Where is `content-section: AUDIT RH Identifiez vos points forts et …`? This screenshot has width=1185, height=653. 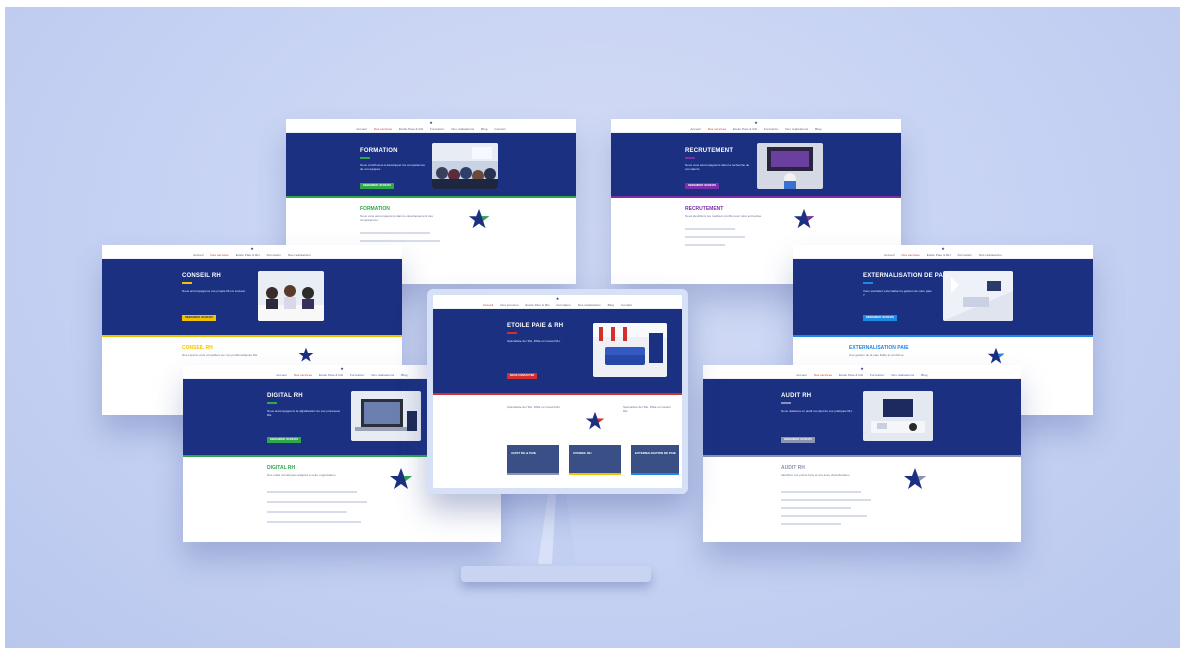
content-section: AUDIT RH Identifiez vos points forts et … is located at coordinates (862, 499).